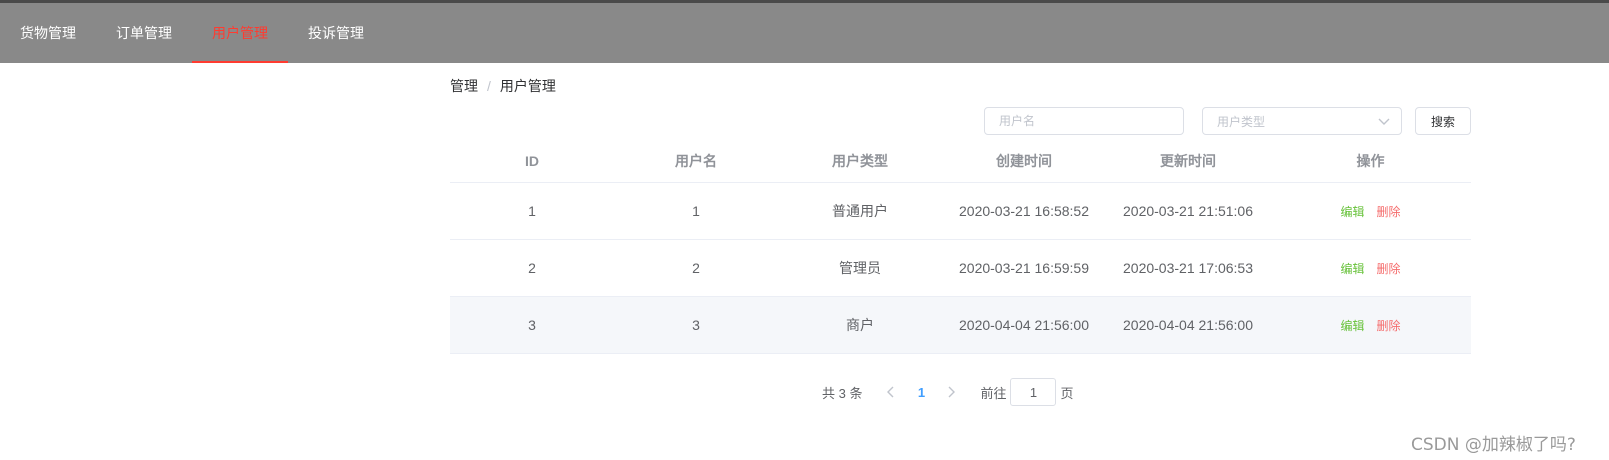 The height and width of the screenshot is (460, 1609). Describe the element at coordinates (1188, 268) in the screenshot. I see `cell-updated: 2020-03-21 17:06:53` at that location.